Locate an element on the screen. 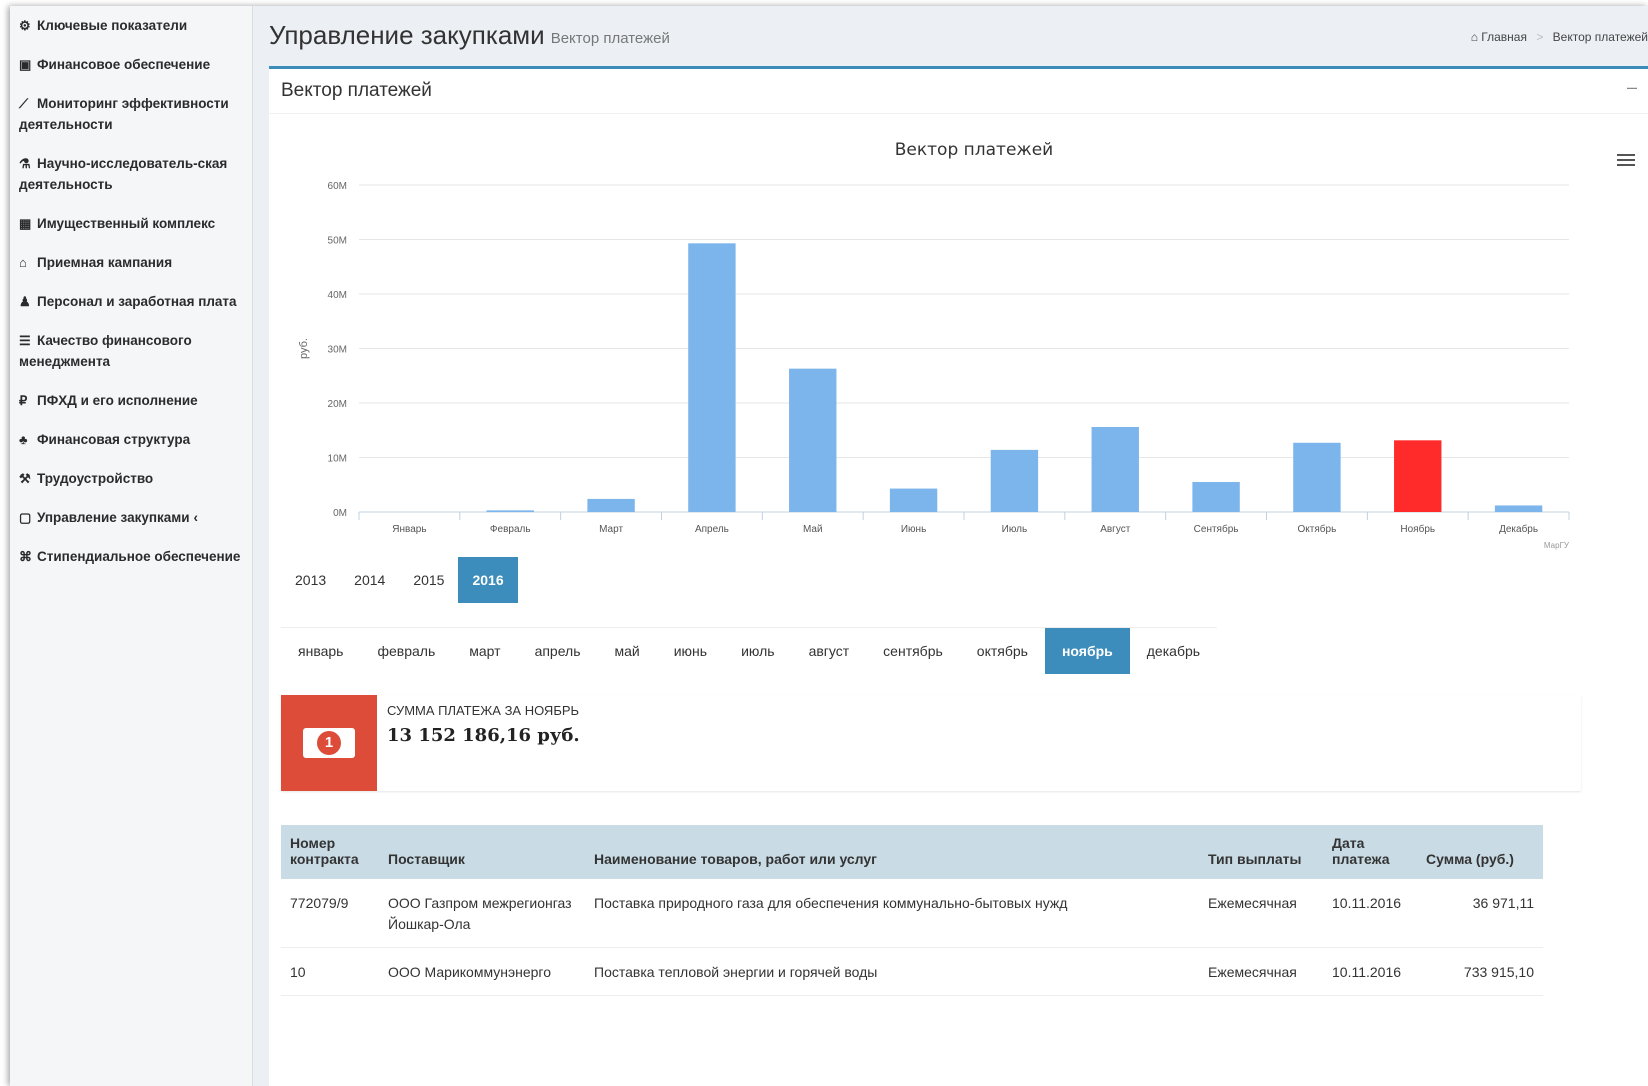 The image size is (1648, 1086). file-icon: ▢ is located at coordinates (25, 517).